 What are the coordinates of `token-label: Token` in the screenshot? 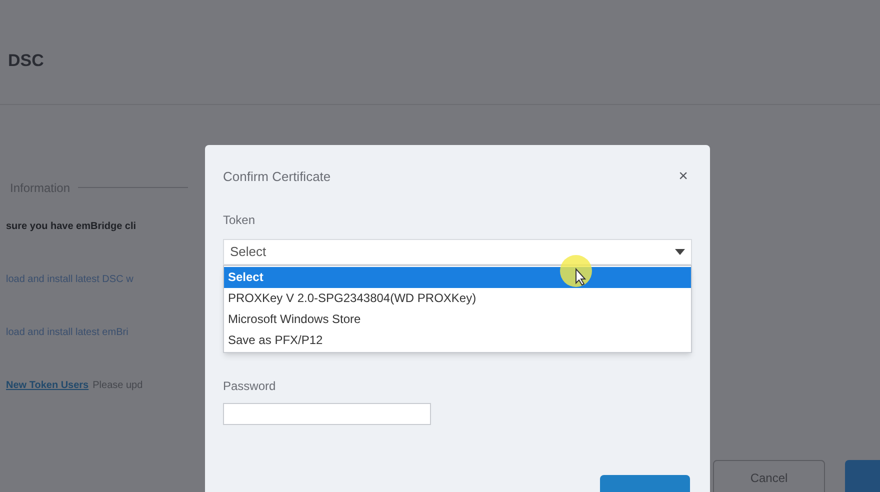 It's located at (239, 220).